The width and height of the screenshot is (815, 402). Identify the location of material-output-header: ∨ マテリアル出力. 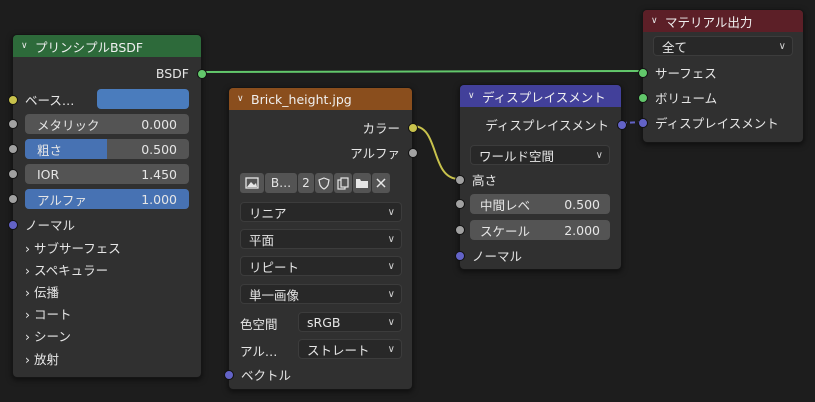
(723, 21).